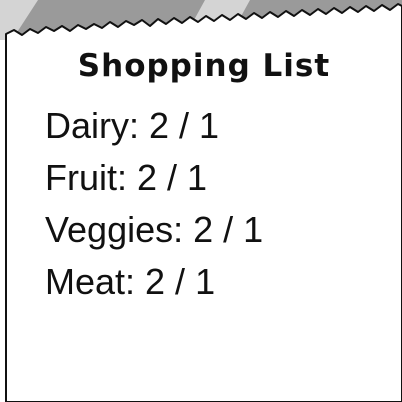  I want to click on list-item-fruit: Fruit: 2 / 1, so click(126, 177).